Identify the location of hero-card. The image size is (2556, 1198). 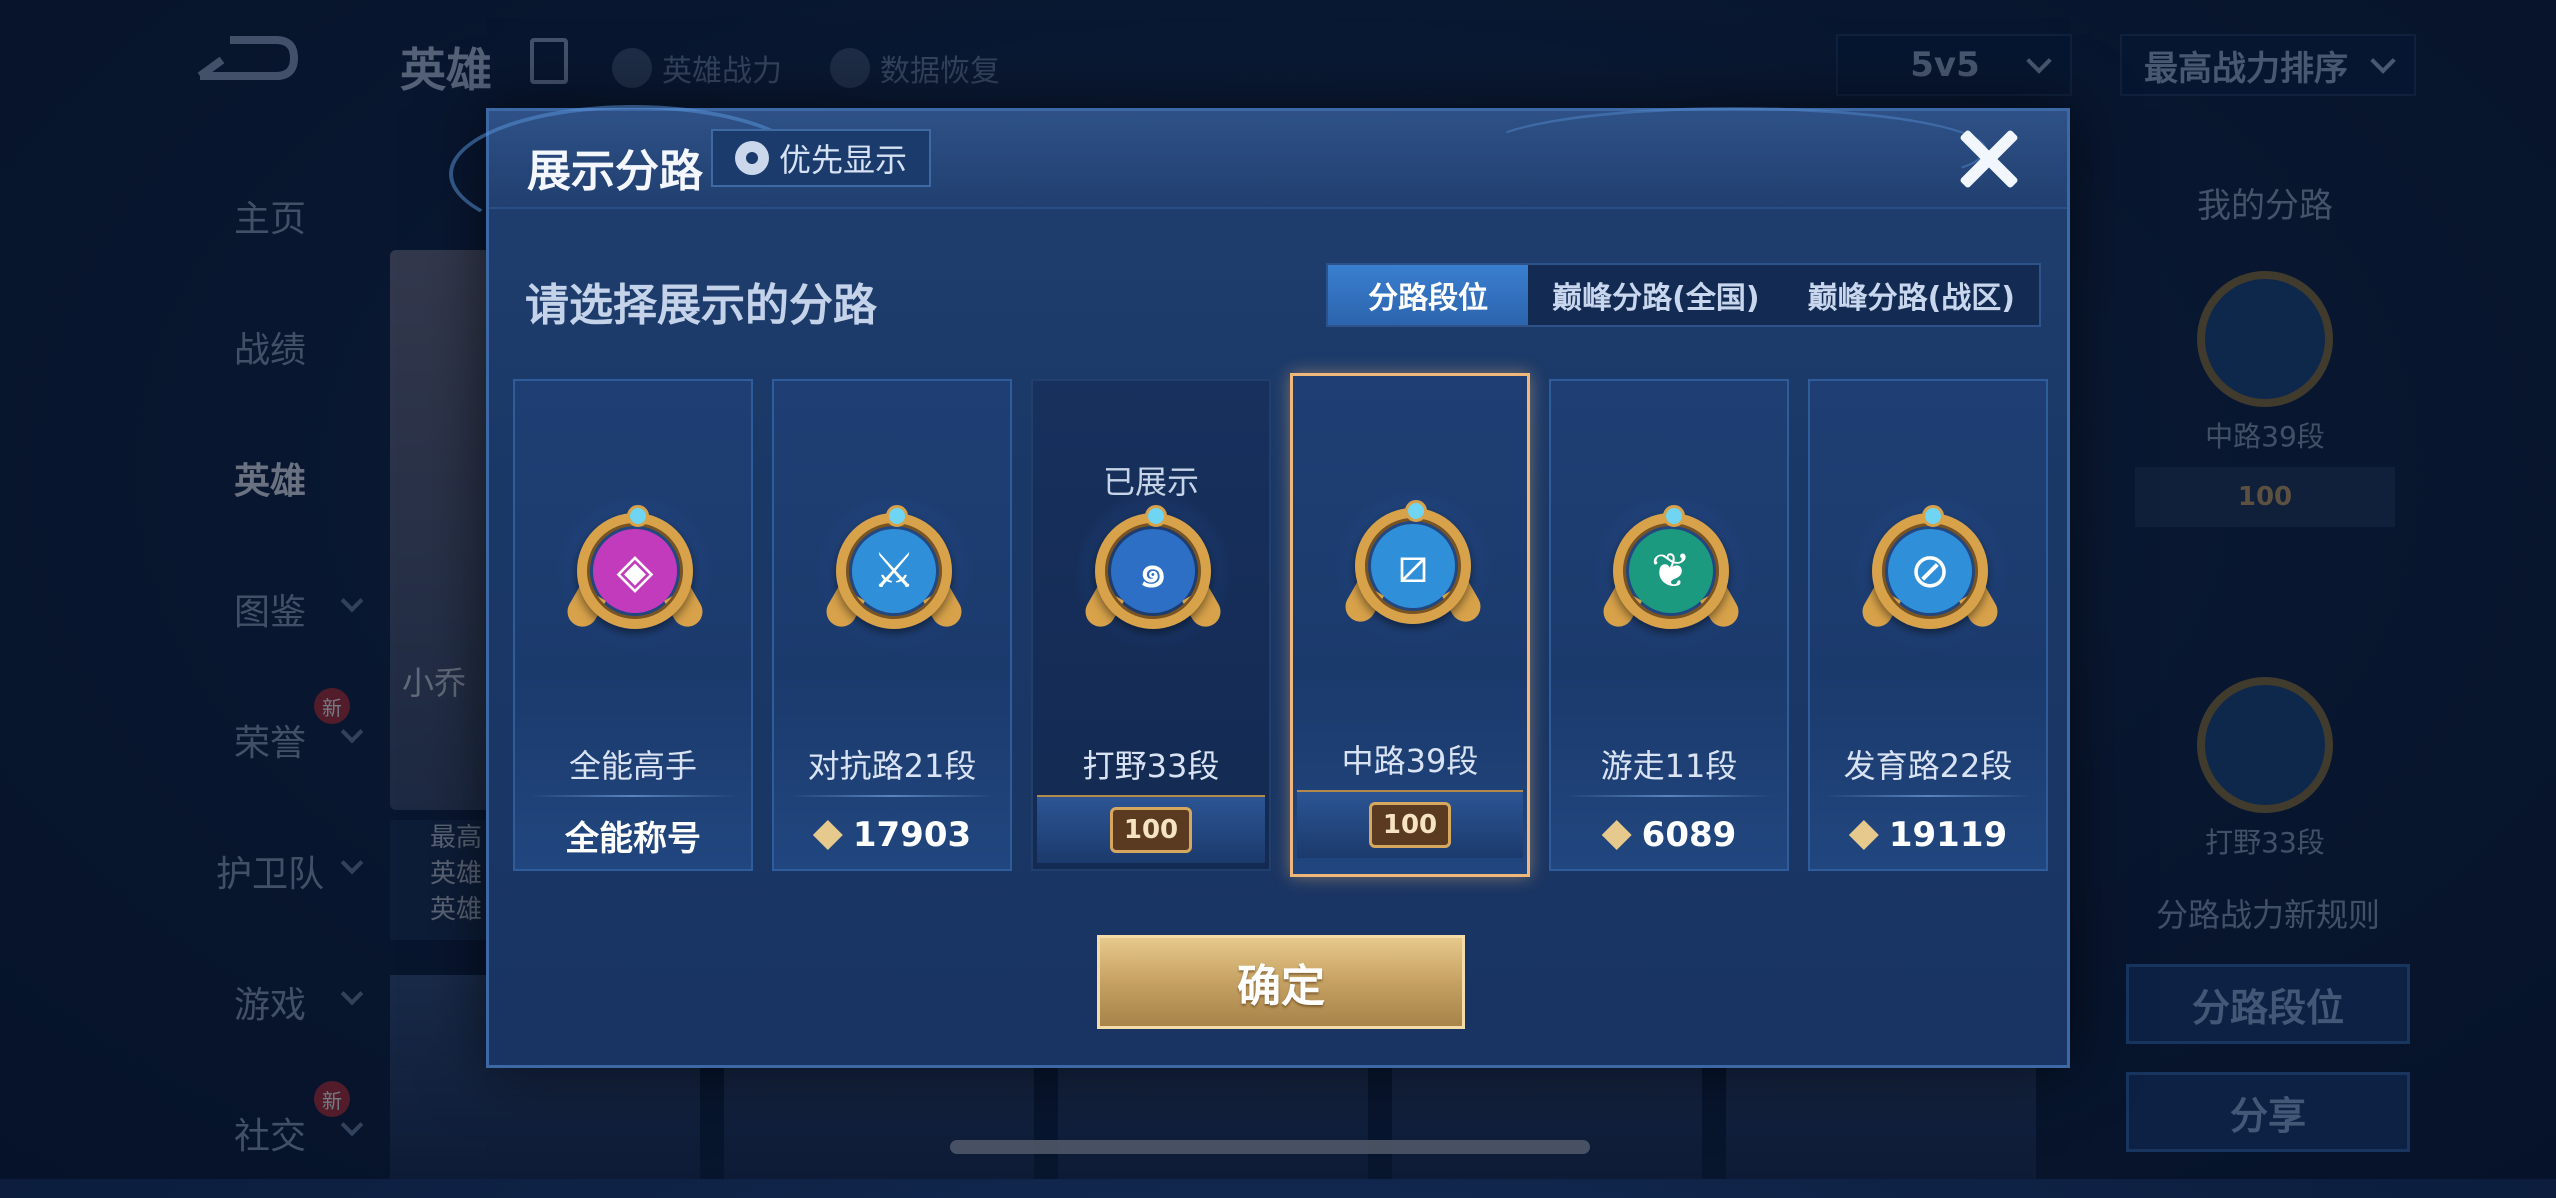
(440, 530).